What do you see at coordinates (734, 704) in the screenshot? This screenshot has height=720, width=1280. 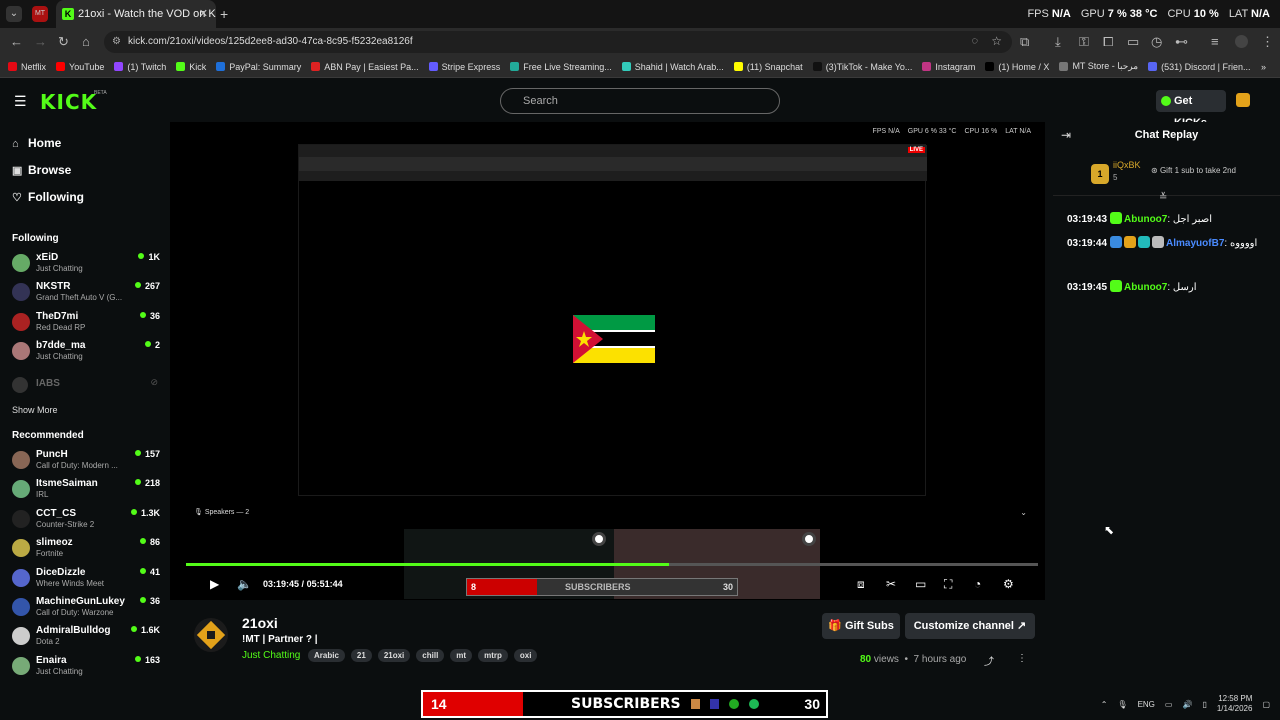 I see `xbox-icon` at bounding box center [734, 704].